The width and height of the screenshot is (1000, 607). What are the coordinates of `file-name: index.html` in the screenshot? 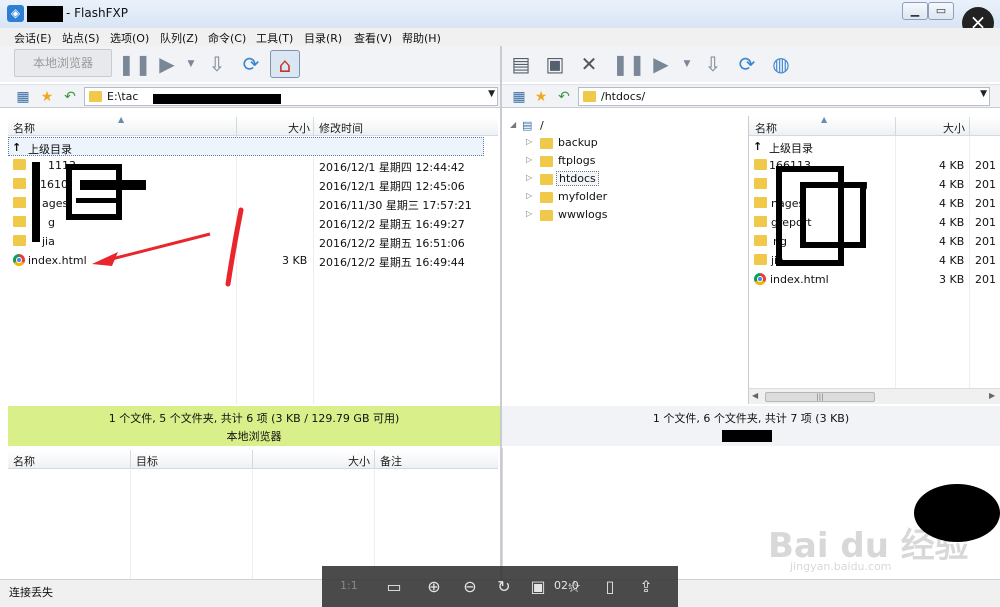 It's located at (799, 279).